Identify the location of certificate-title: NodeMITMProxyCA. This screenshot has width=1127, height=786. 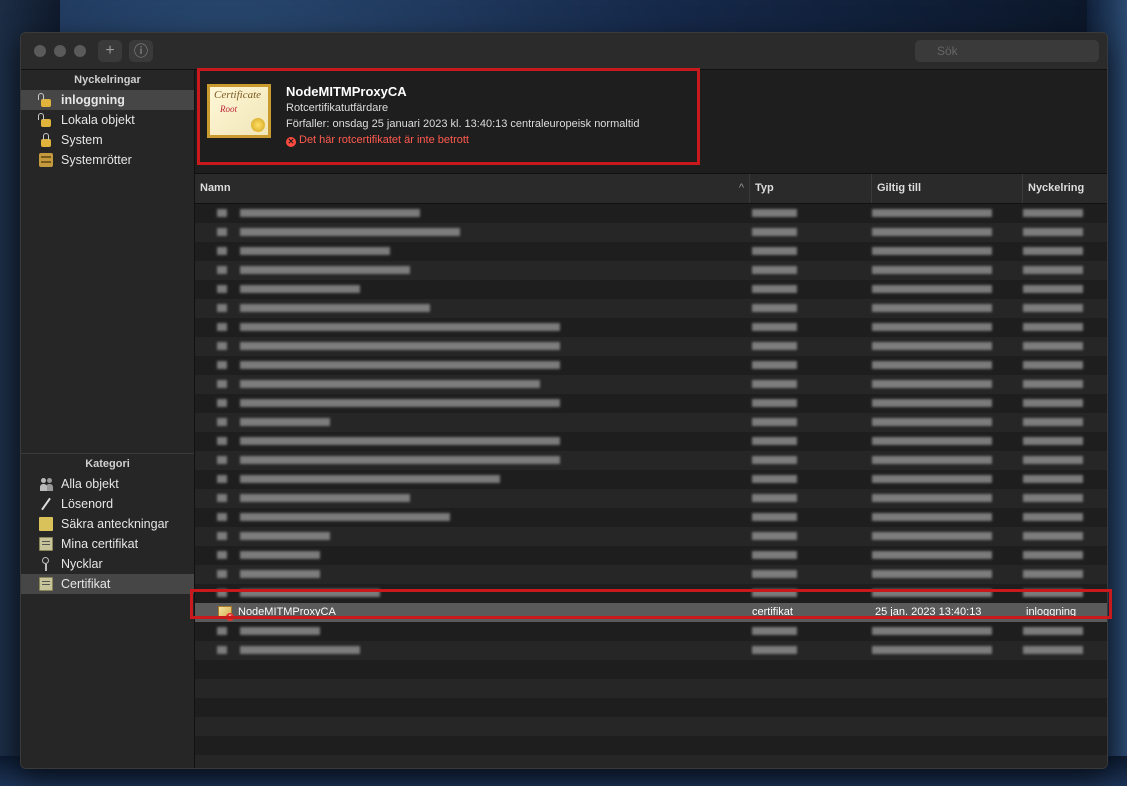
(346, 91).